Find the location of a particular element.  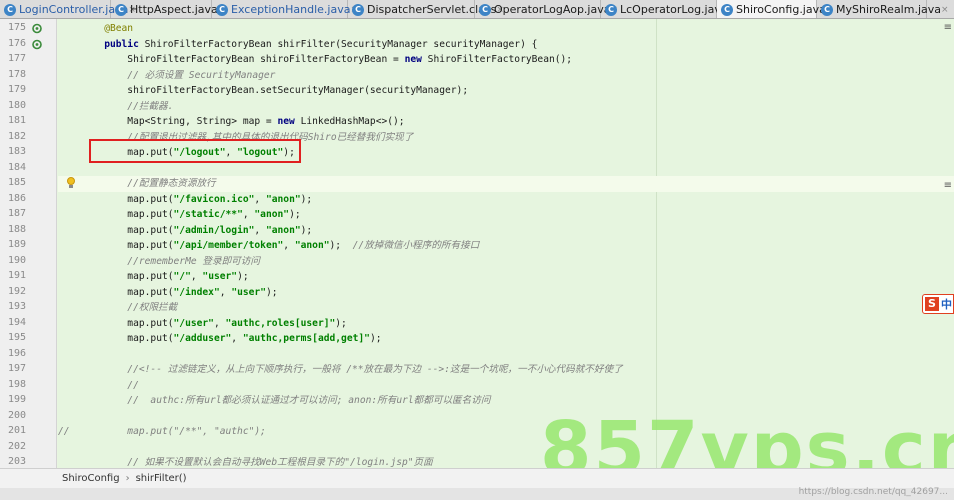

ime-badge: S 中 is located at coordinates (938, 304).